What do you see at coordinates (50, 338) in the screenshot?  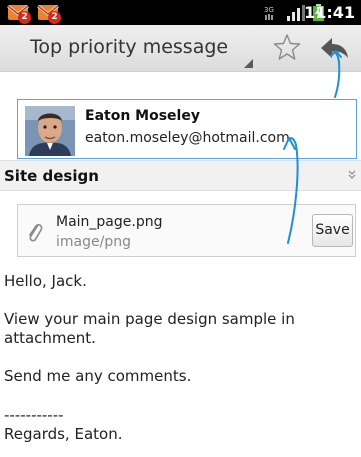 I see `body-line: attachment.` at bounding box center [50, 338].